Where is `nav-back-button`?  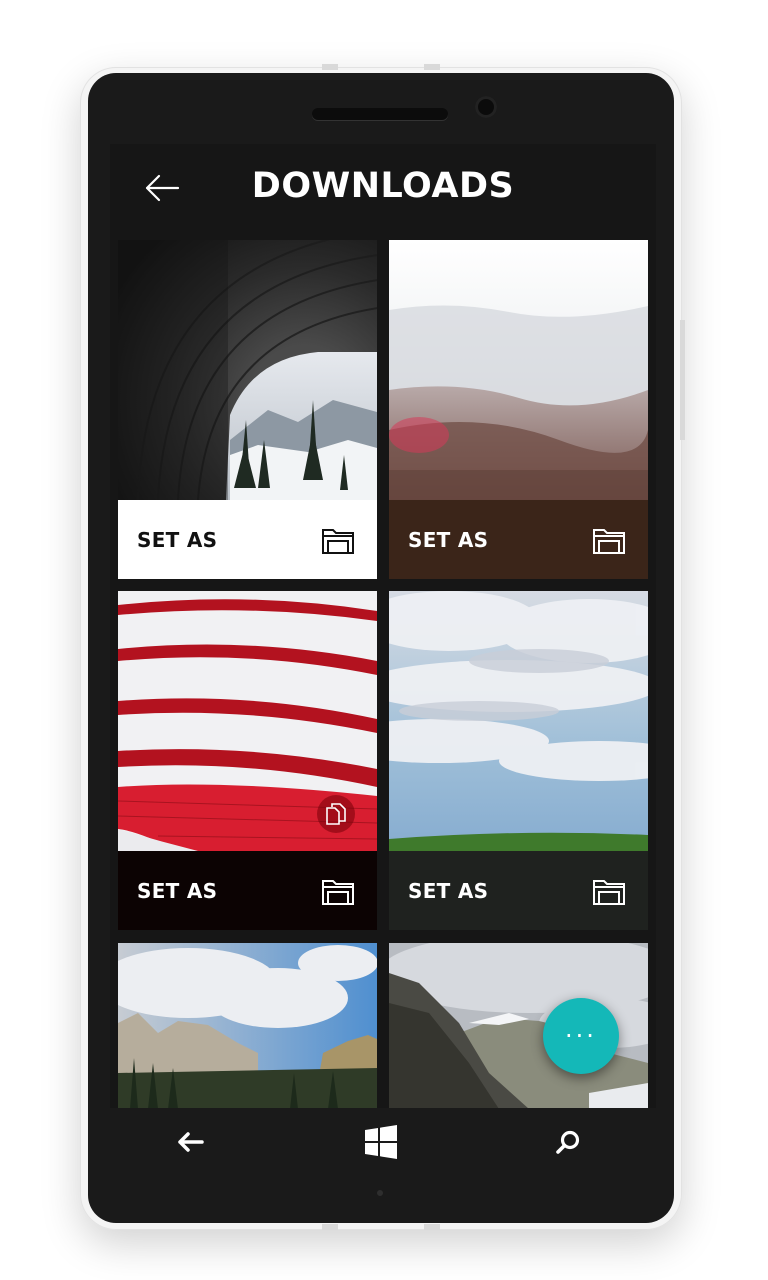 nav-back-button is located at coordinates (190, 1142).